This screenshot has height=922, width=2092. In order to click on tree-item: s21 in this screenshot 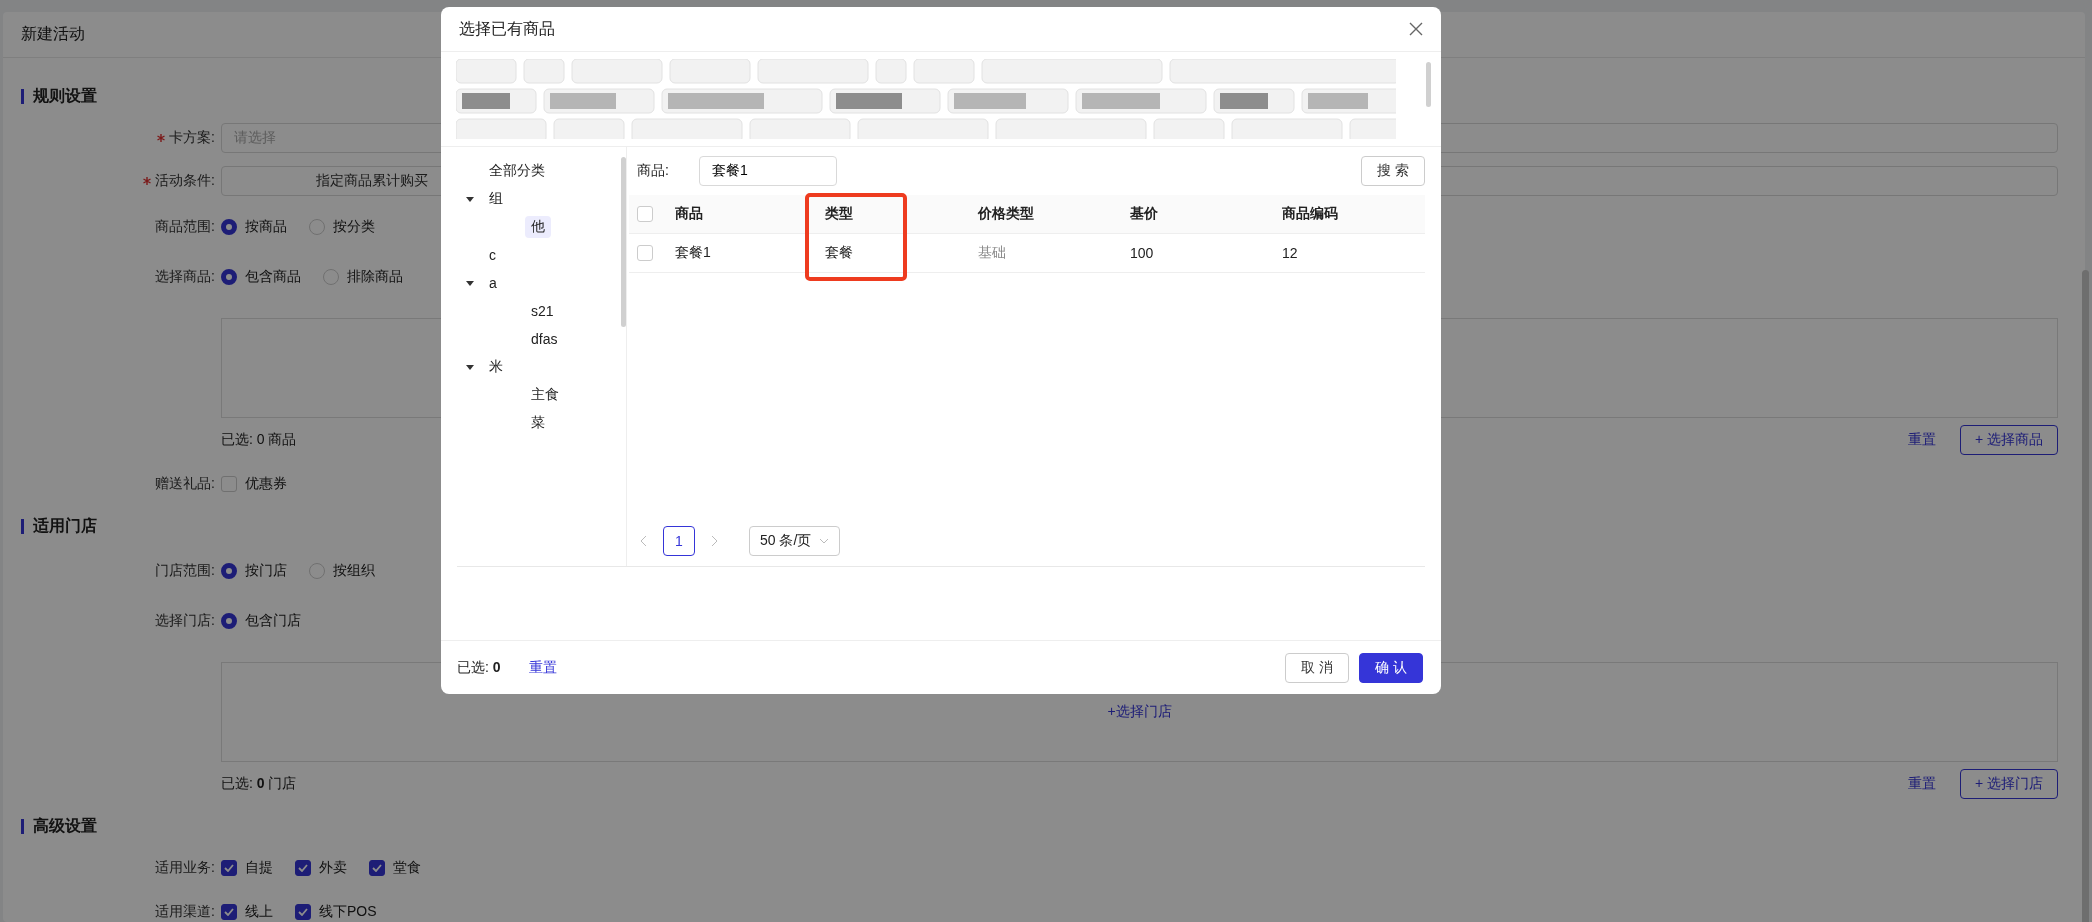, I will do `click(542, 311)`.